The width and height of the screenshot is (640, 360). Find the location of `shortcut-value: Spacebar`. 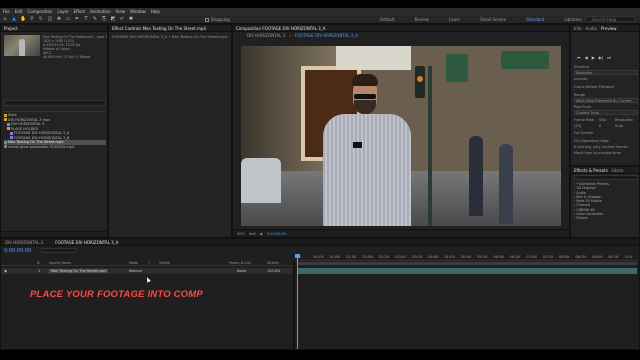

shortcut-value: Spacebar is located at coordinates (584, 73).